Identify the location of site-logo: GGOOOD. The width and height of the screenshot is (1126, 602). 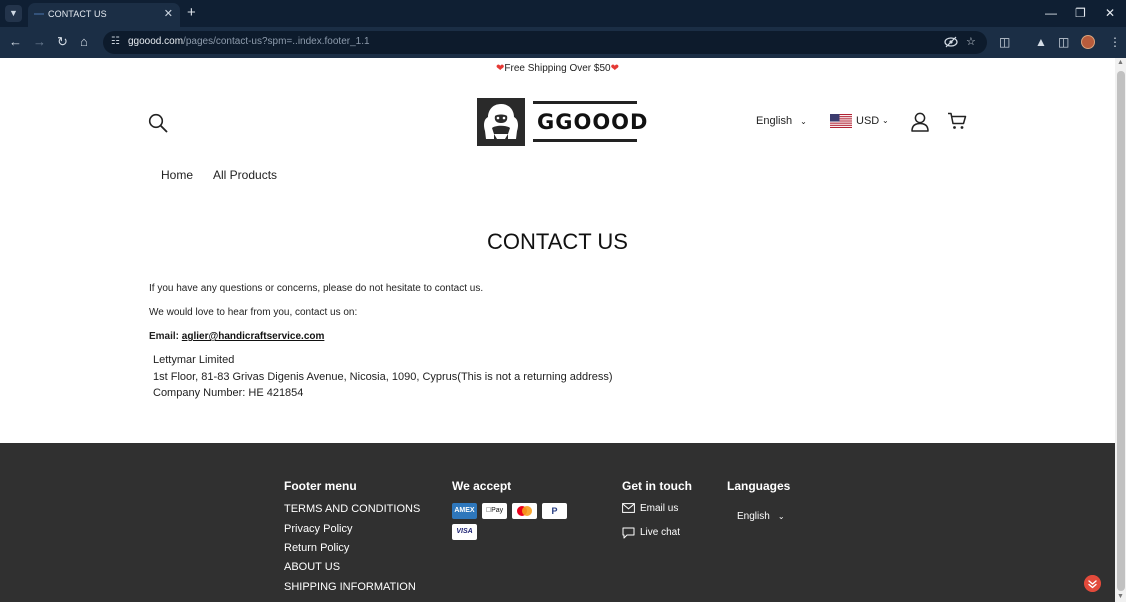
(562, 122).